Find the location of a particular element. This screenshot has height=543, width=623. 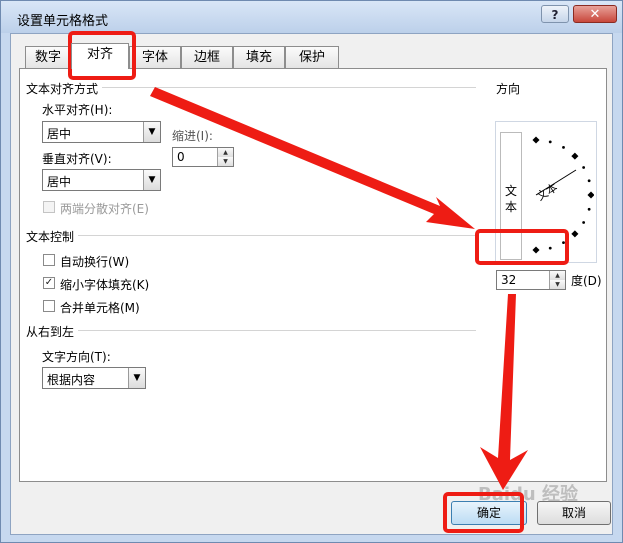

tab-border: 边框 is located at coordinates (207, 57).